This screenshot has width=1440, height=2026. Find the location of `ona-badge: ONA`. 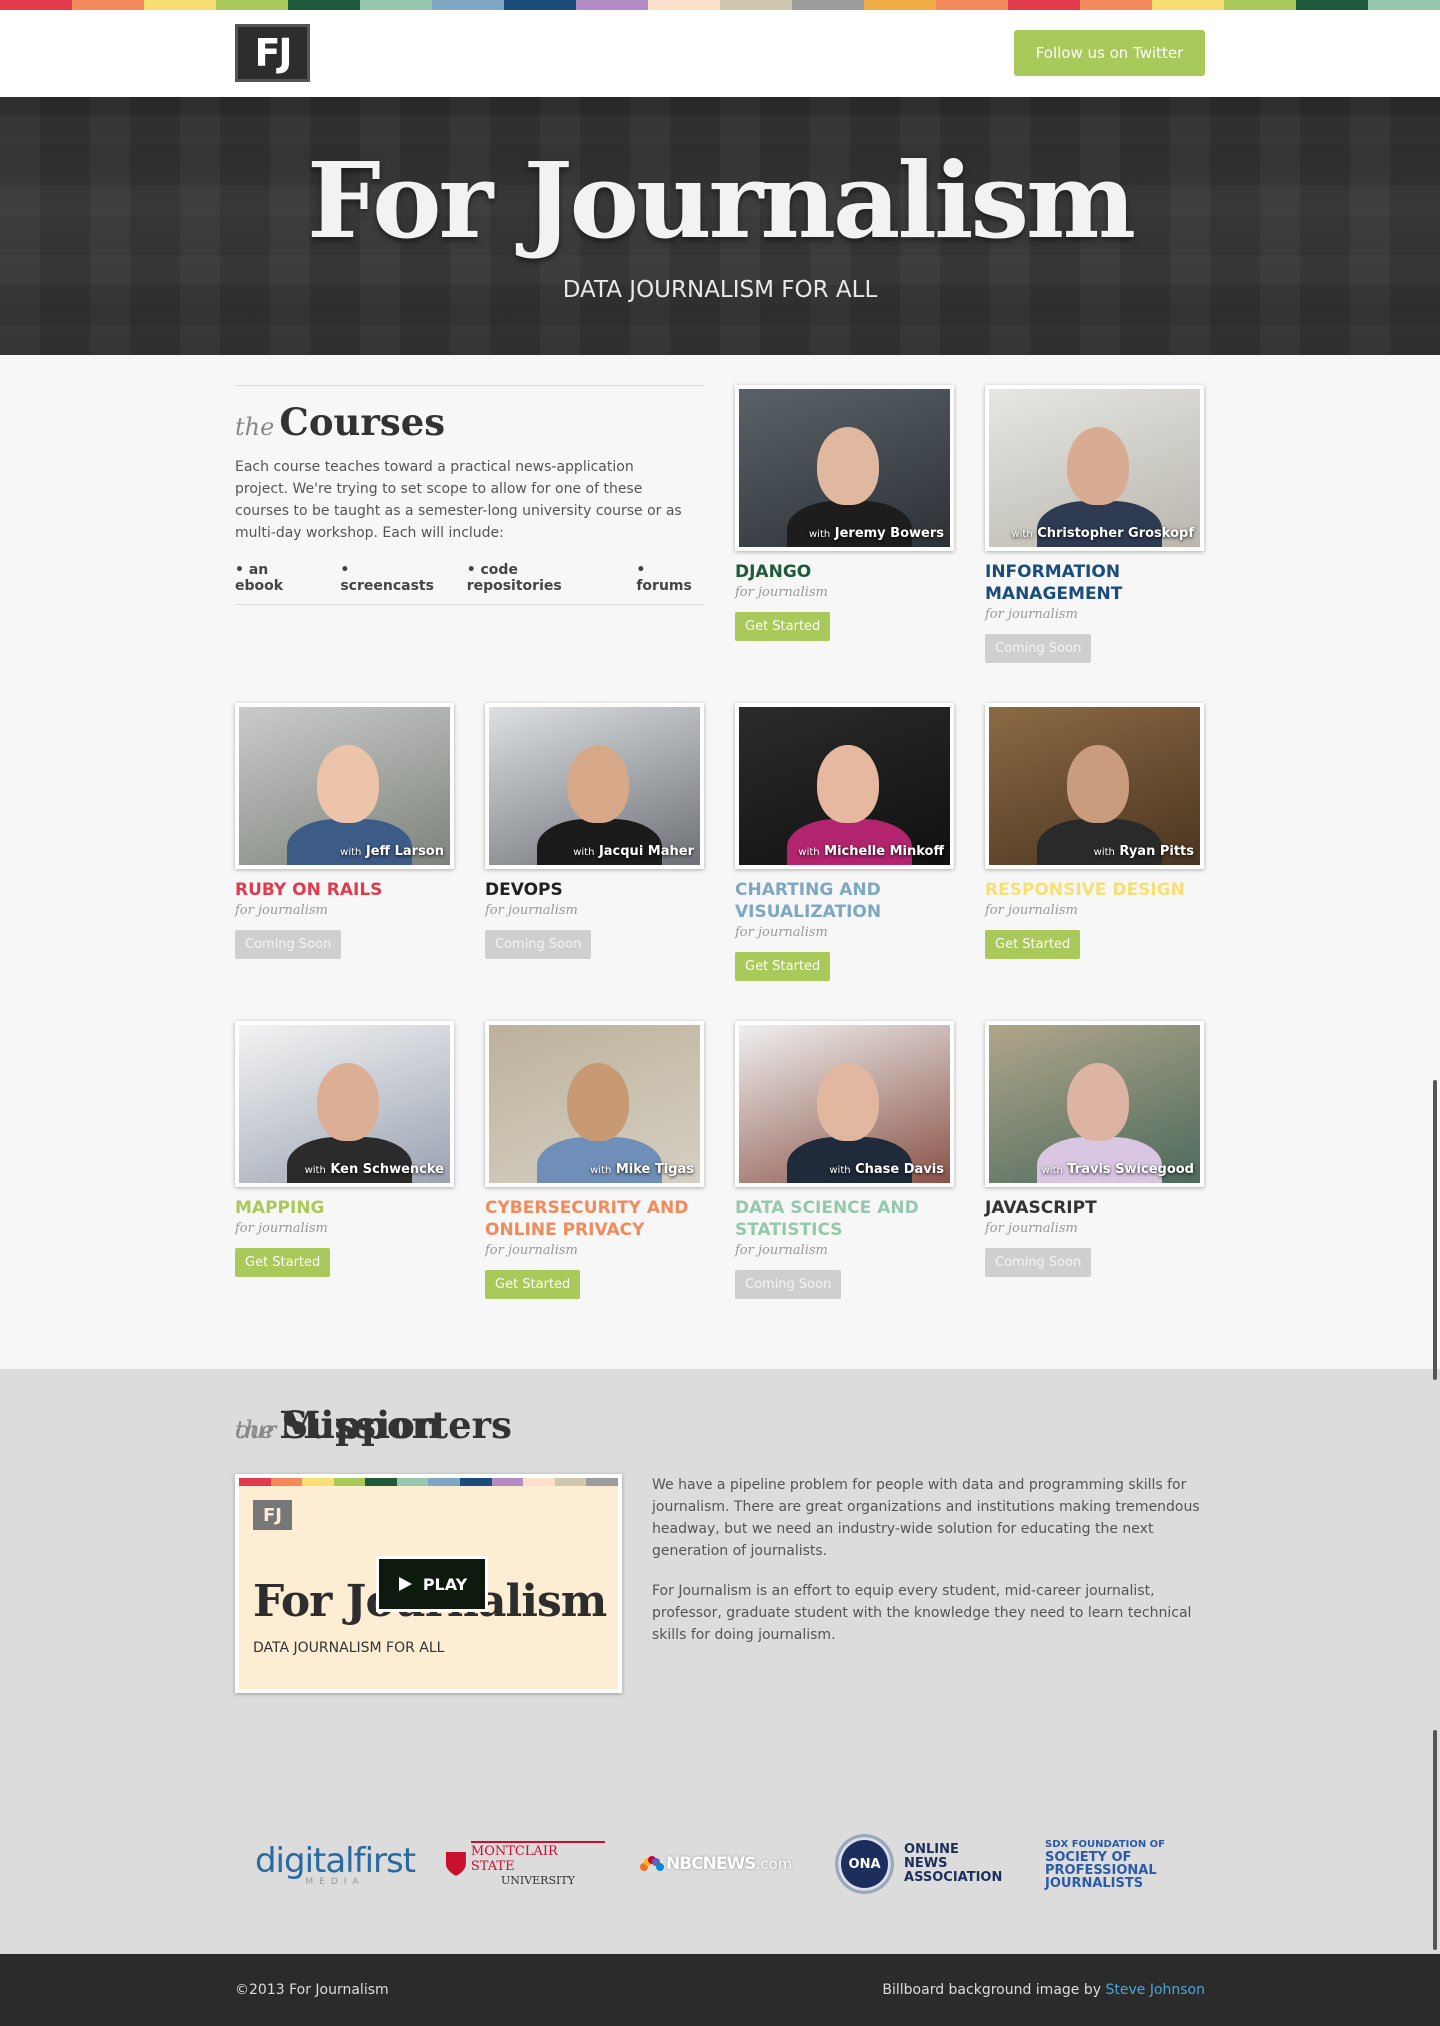

ona-badge: ONA is located at coordinates (865, 1864).